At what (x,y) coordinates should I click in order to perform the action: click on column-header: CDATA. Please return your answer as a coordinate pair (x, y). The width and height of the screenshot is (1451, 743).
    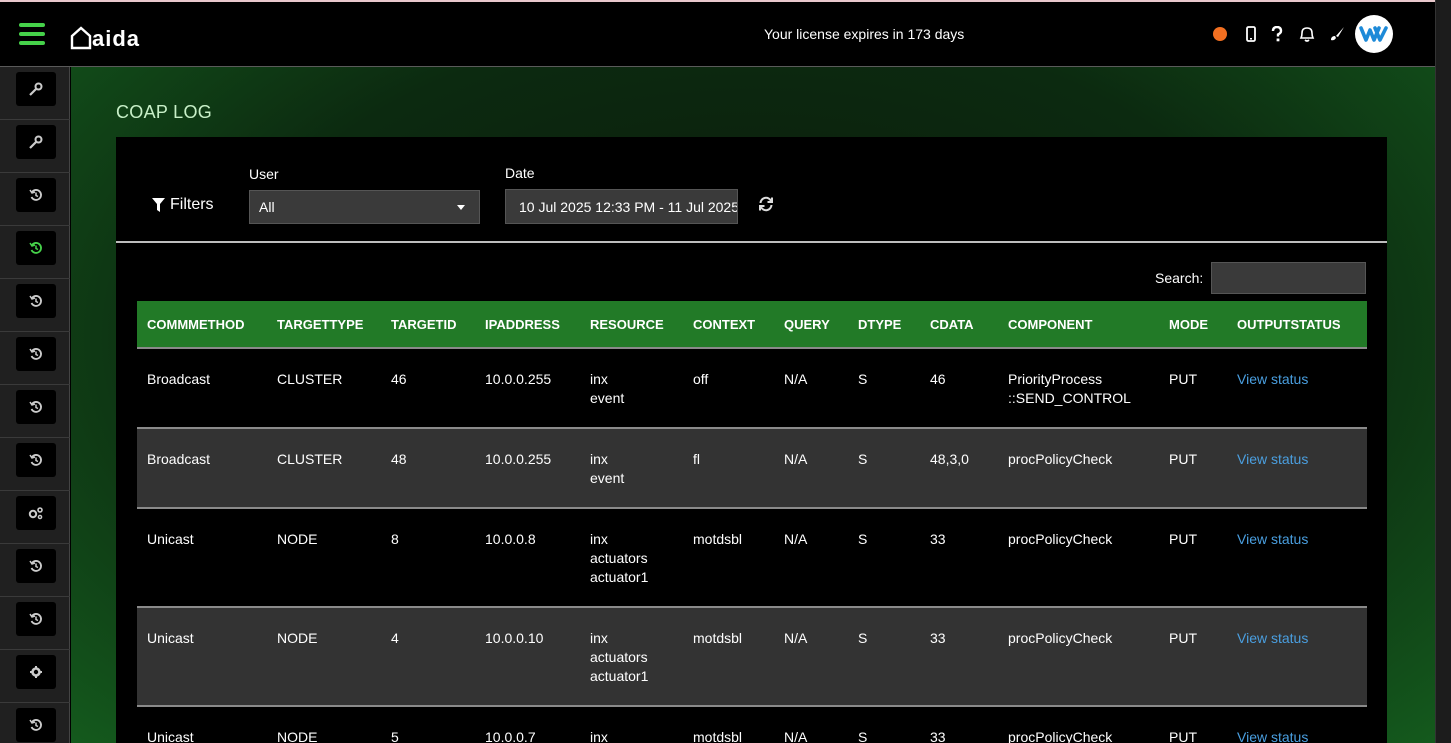
    Looking at the image, I should click on (959, 324).